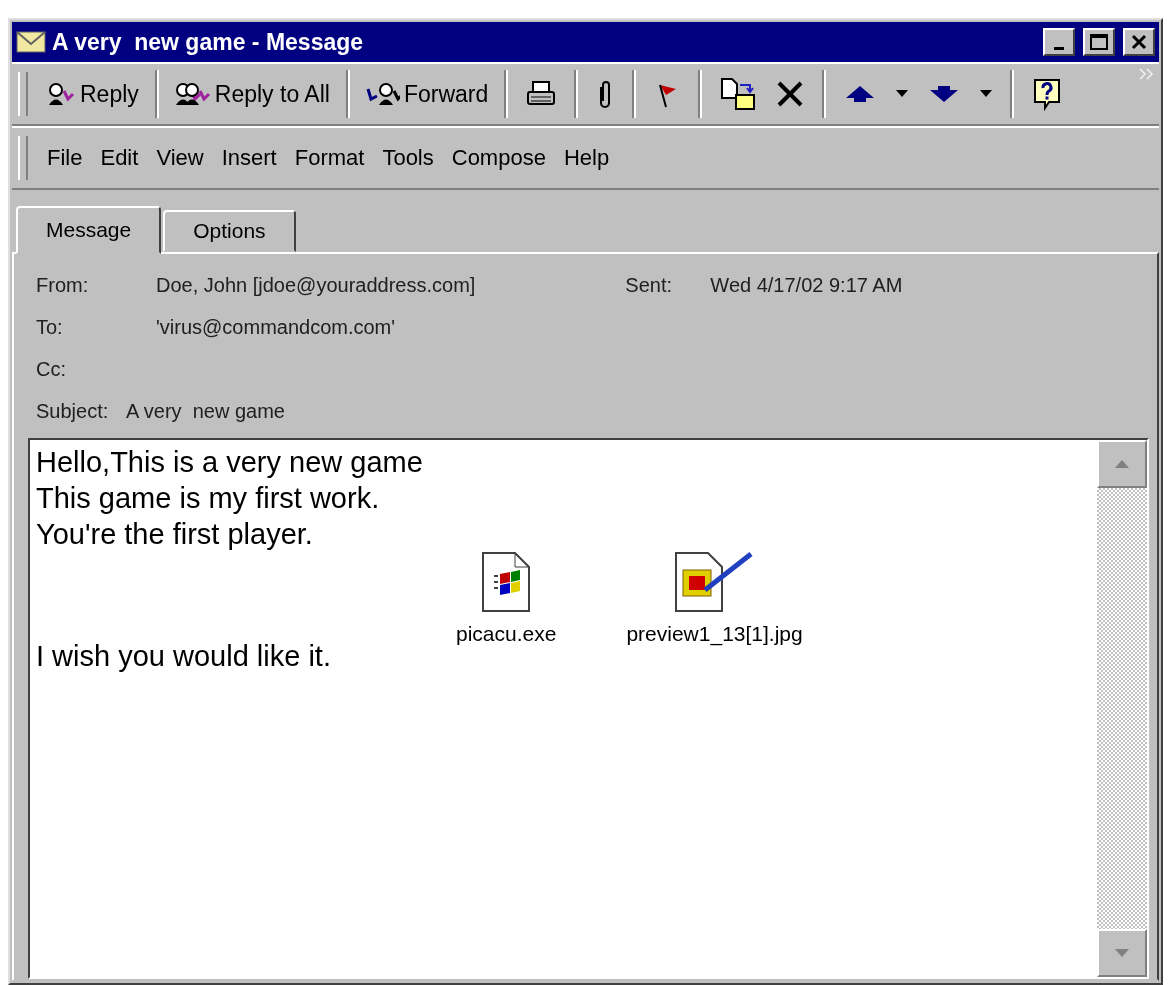  I want to click on sent-value: Wed 4/17/02 9:17 AM, so click(806, 285).